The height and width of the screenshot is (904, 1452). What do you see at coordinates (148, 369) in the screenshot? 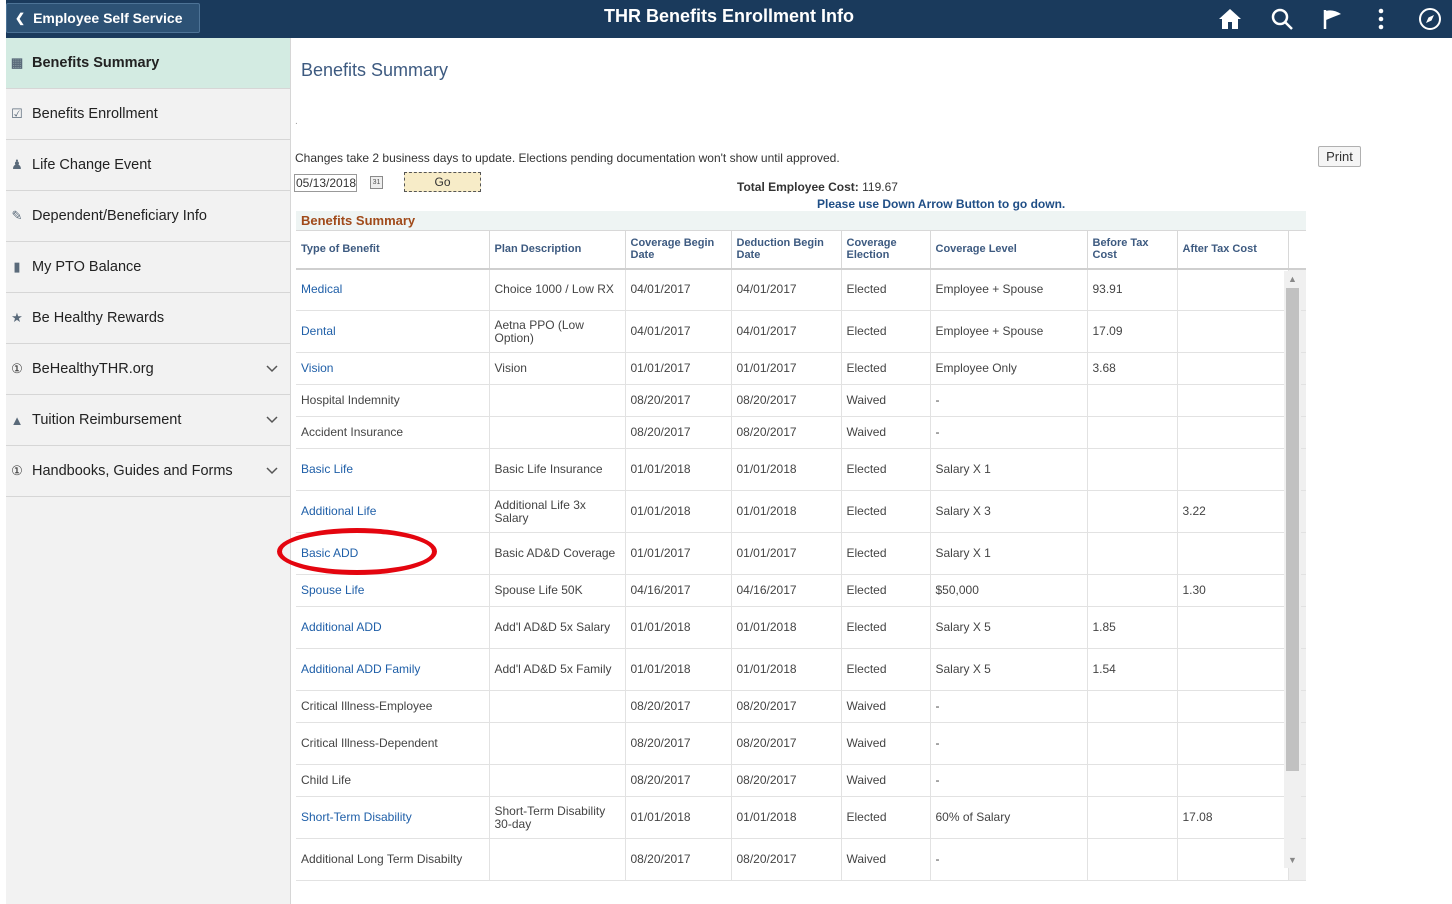
I see `sidebar-item-behealthythr-org: ① BeHealthyTHR.org` at bounding box center [148, 369].